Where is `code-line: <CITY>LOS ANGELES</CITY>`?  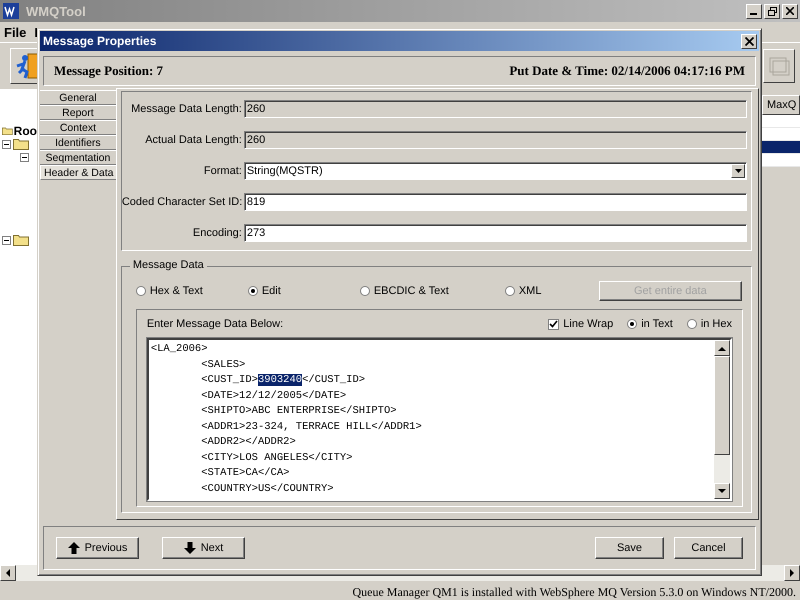
code-line: <CITY>LOS ANGELES</CITY> is located at coordinates (276, 458).